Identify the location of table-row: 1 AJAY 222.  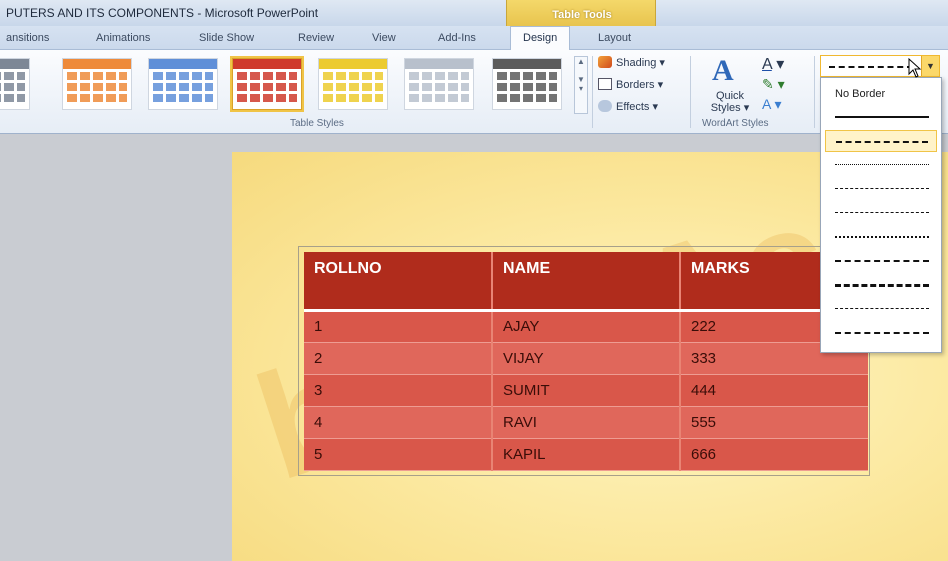
(586, 326).